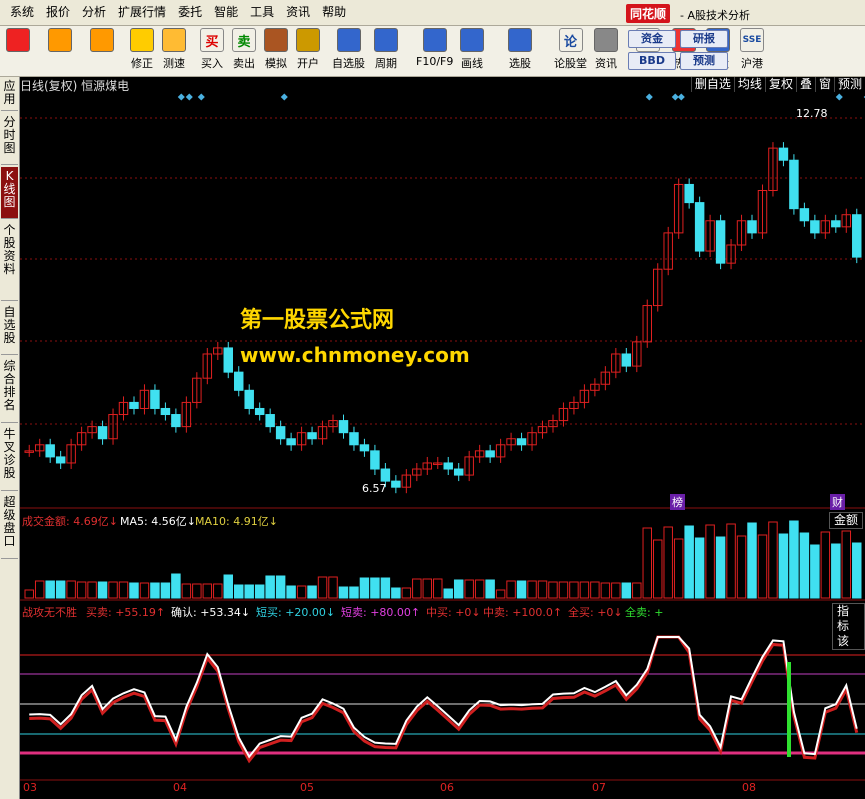 The width and height of the screenshot is (865, 799). Describe the element at coordinates (752, 51) in the screenshot. I see `toolbar-button-19: SSE 沪港` at that location.